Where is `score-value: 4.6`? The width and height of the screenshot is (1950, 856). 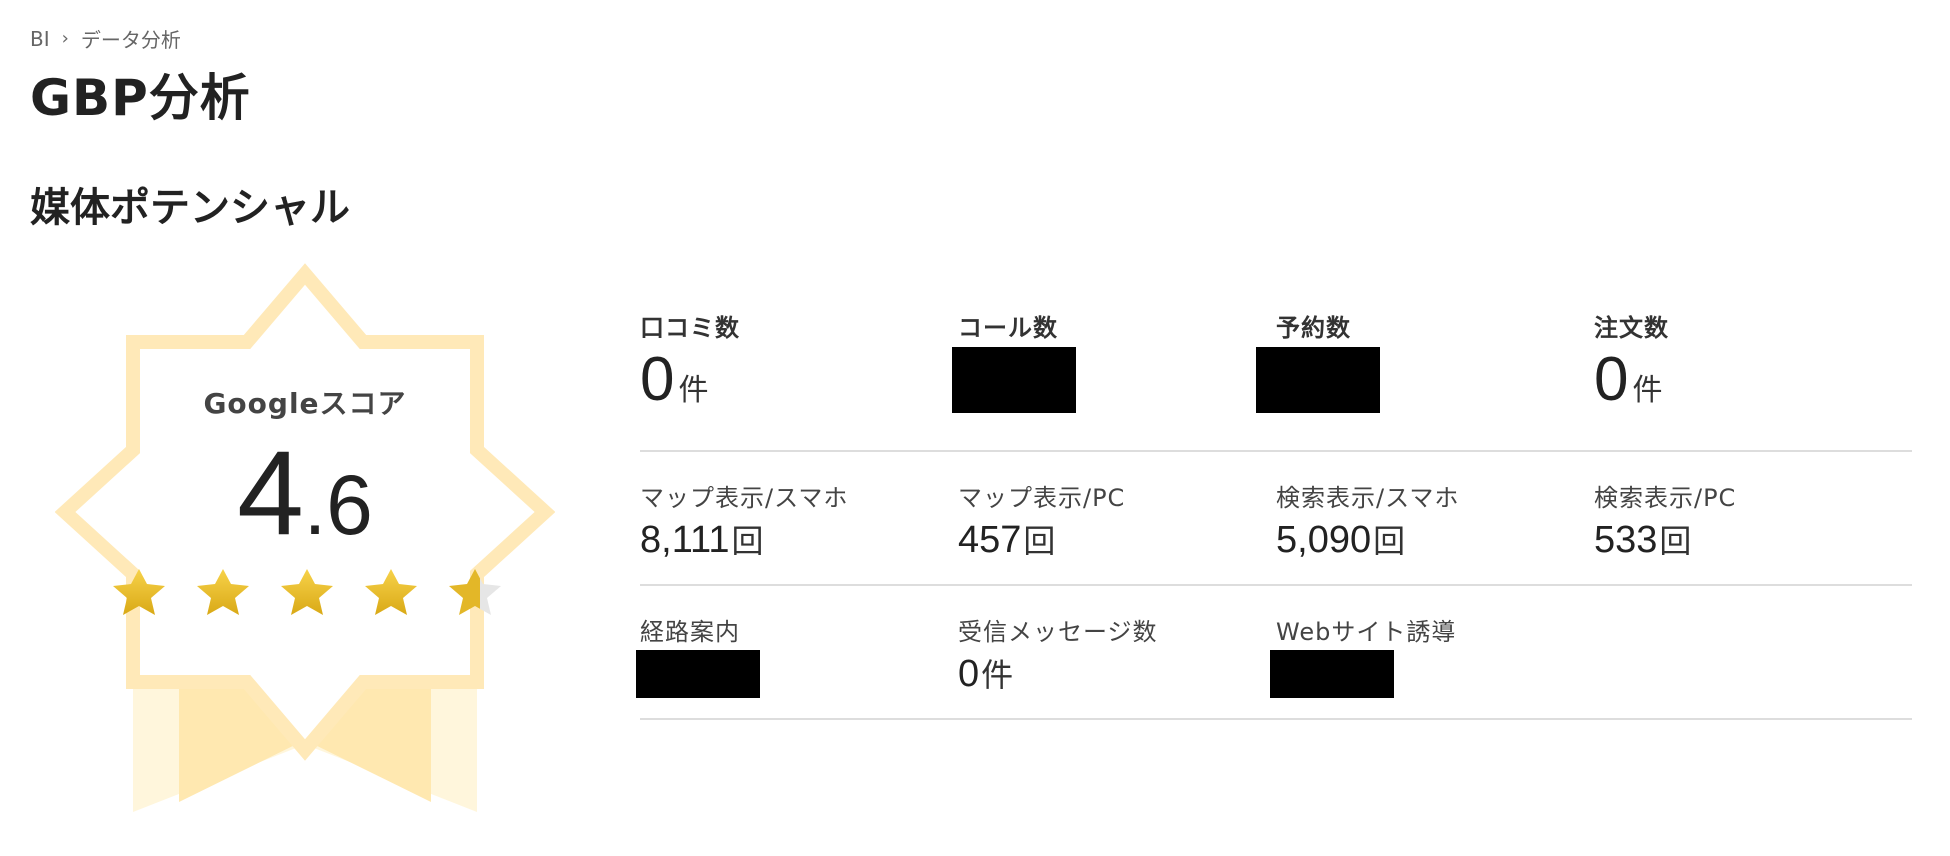 score-value: 4.6 is located at coordinates (305, 493).